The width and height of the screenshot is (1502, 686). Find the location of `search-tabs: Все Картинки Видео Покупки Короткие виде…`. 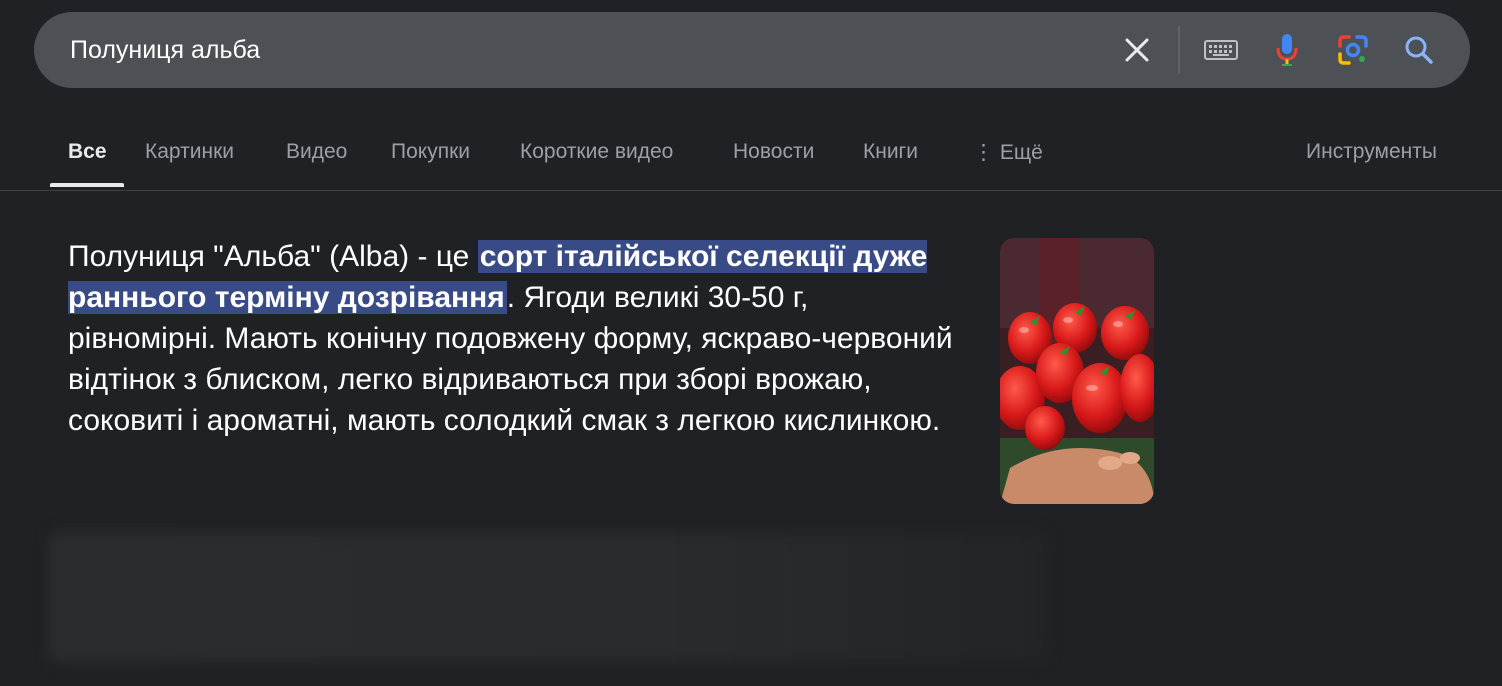

search-tabs: Все Картинки Видео Покупки Короткие виде… is located at coordinates (751, 155).